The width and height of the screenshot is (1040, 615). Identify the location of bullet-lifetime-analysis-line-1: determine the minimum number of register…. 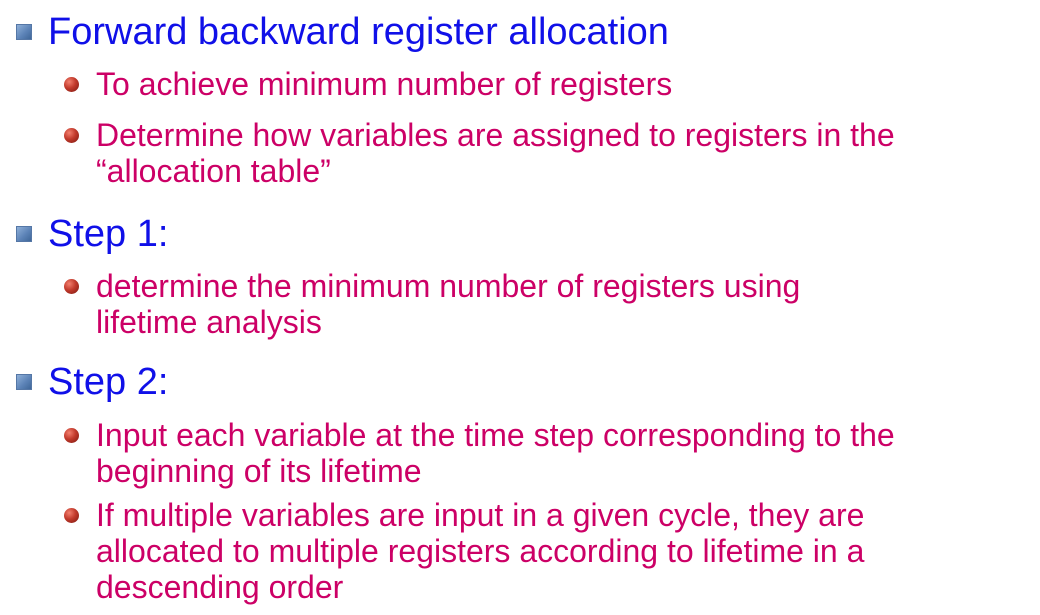
(448, 286).